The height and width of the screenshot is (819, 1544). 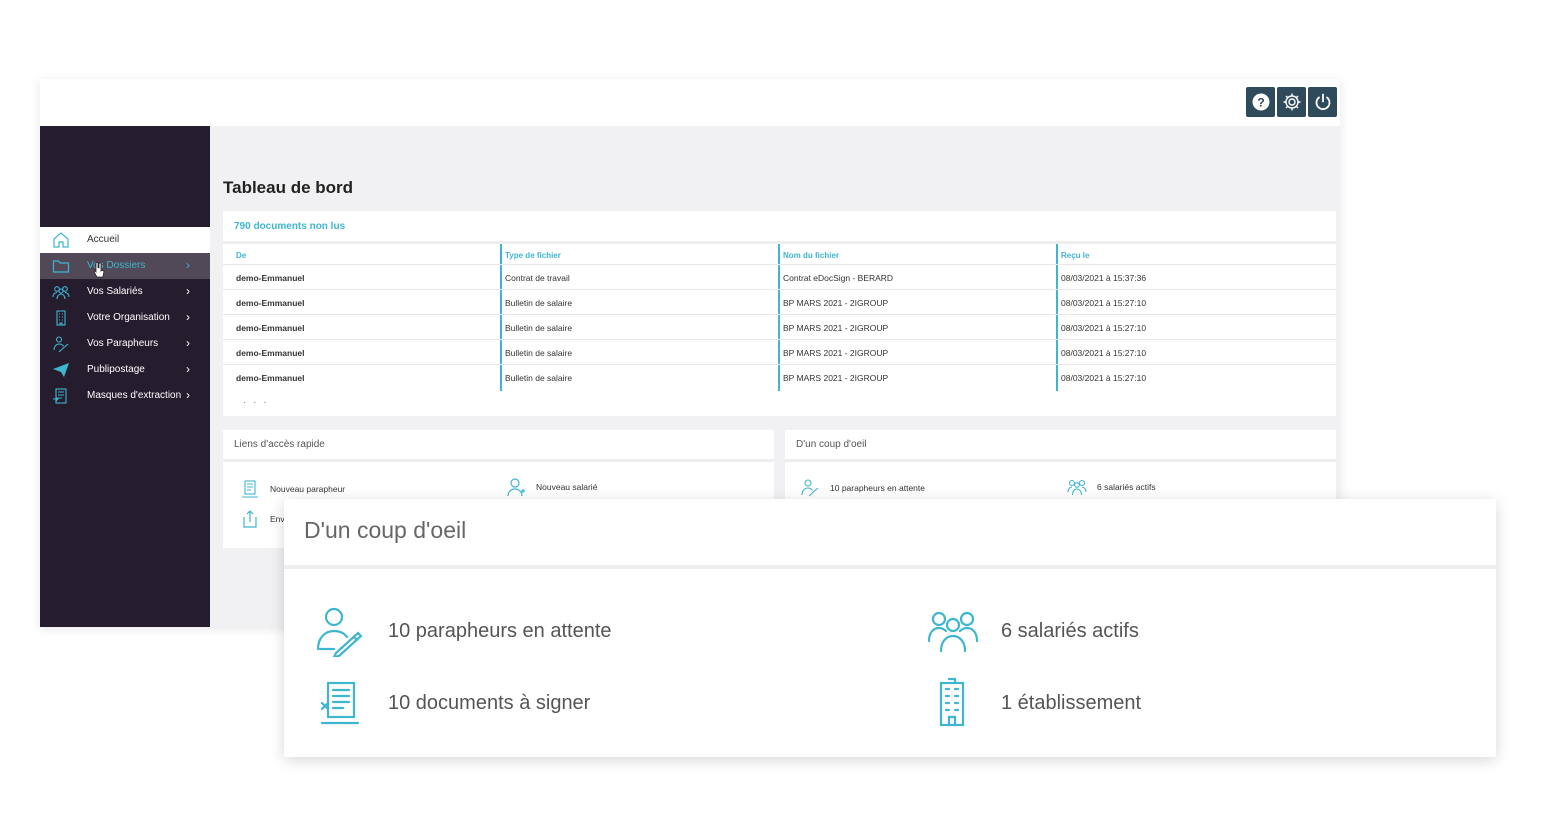 What do you see at coordinates (262, 519) in the screenshot?
I see `quick-link-send: Env` at bounding box center [262, 519].